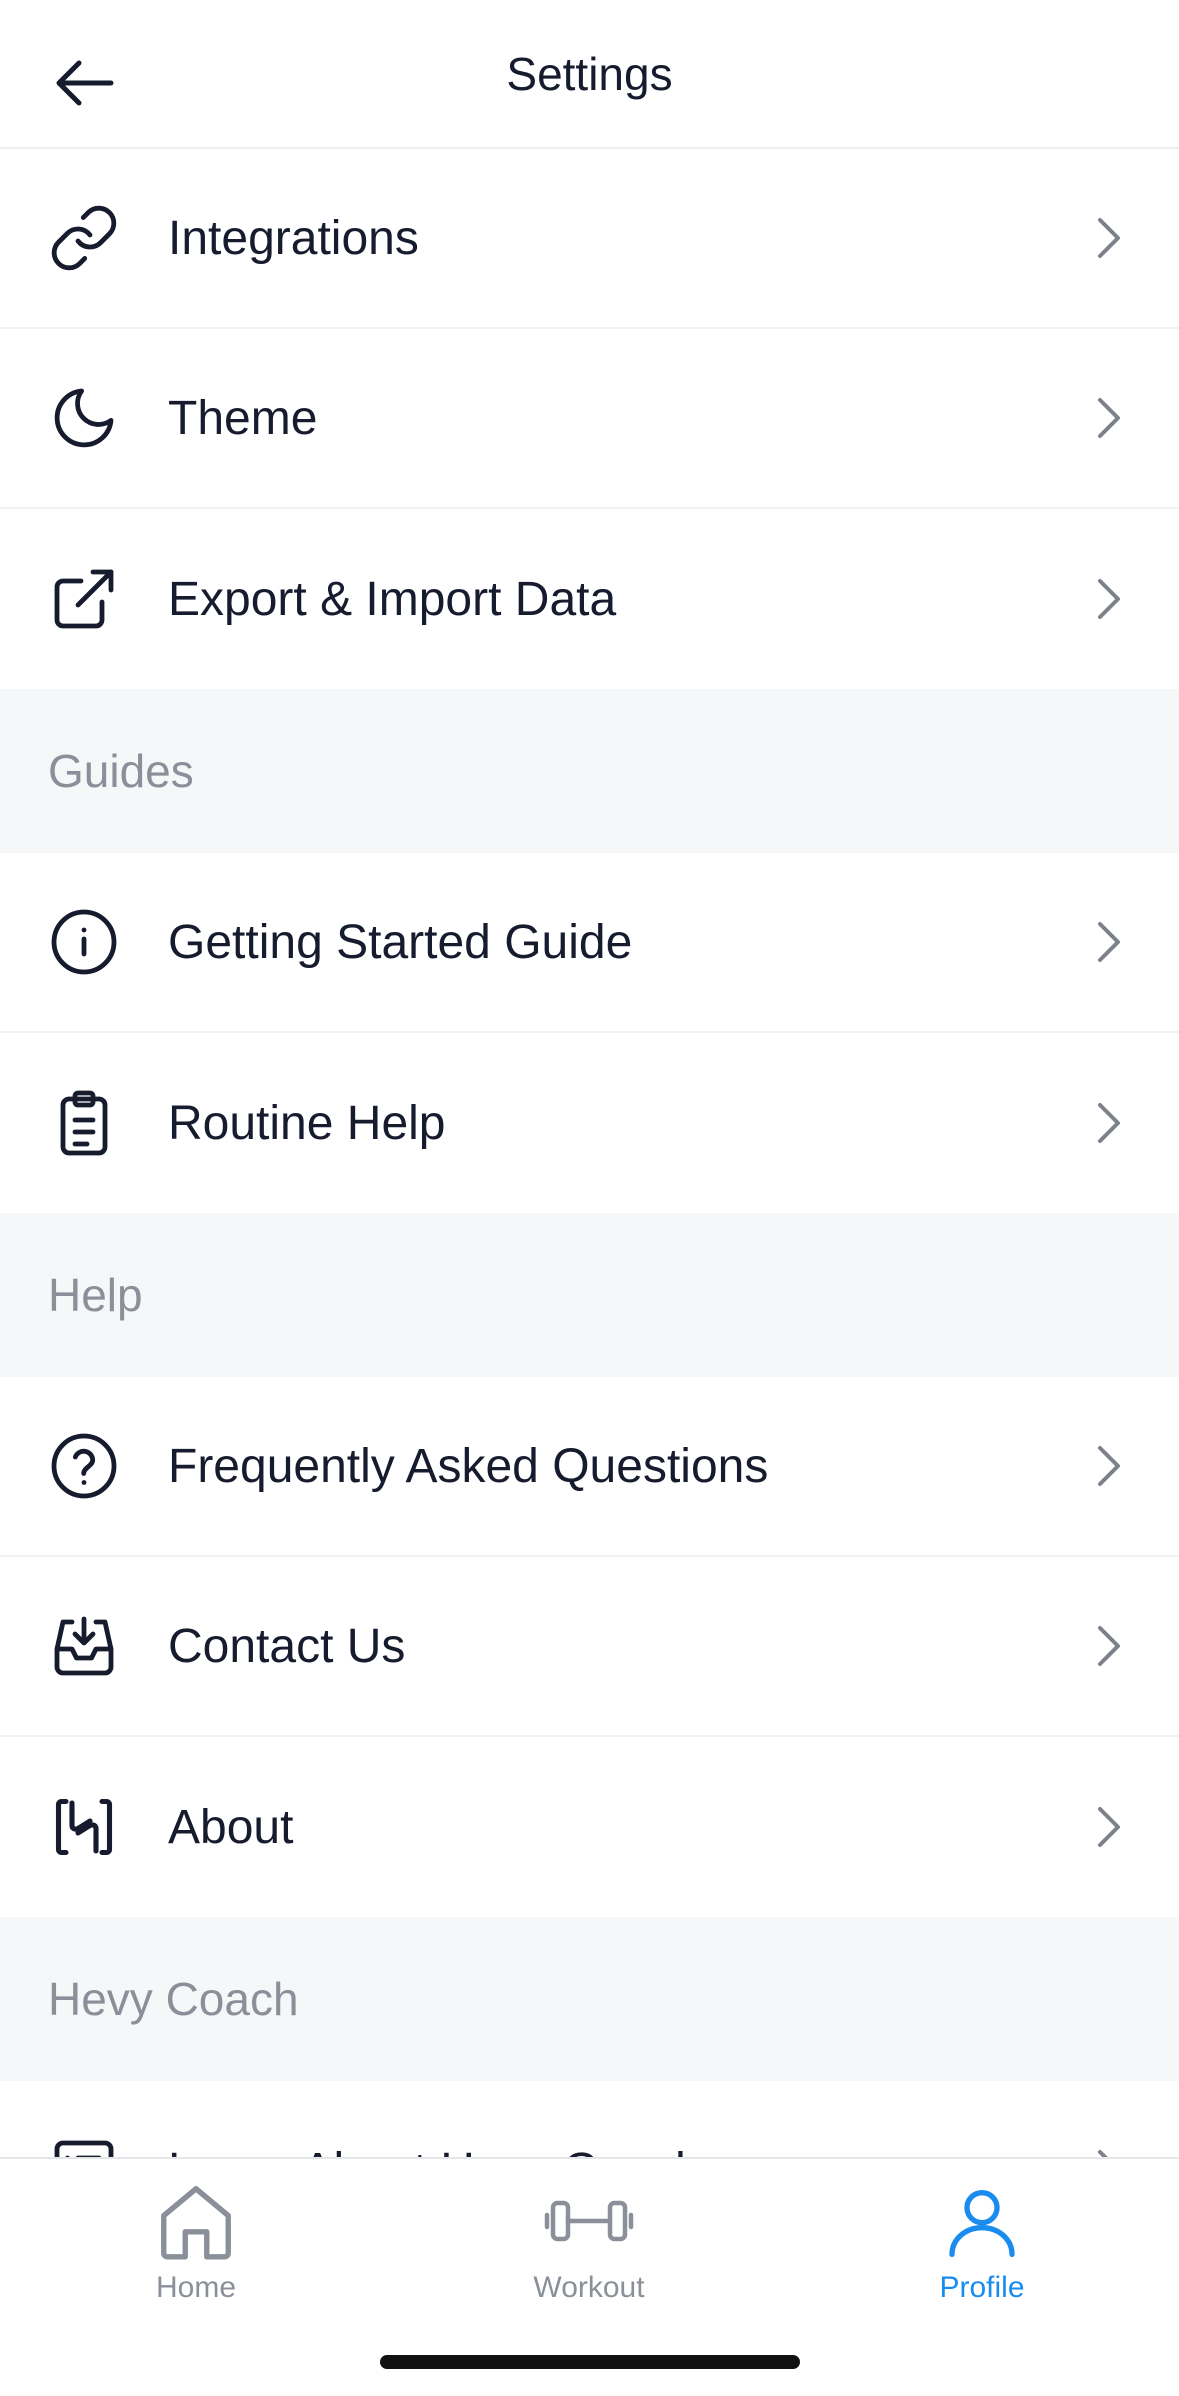  What do you see at coordinates (84, 1466) in the screenshot?
I see `question-circle-icon` at bounding box center [84, 1466].